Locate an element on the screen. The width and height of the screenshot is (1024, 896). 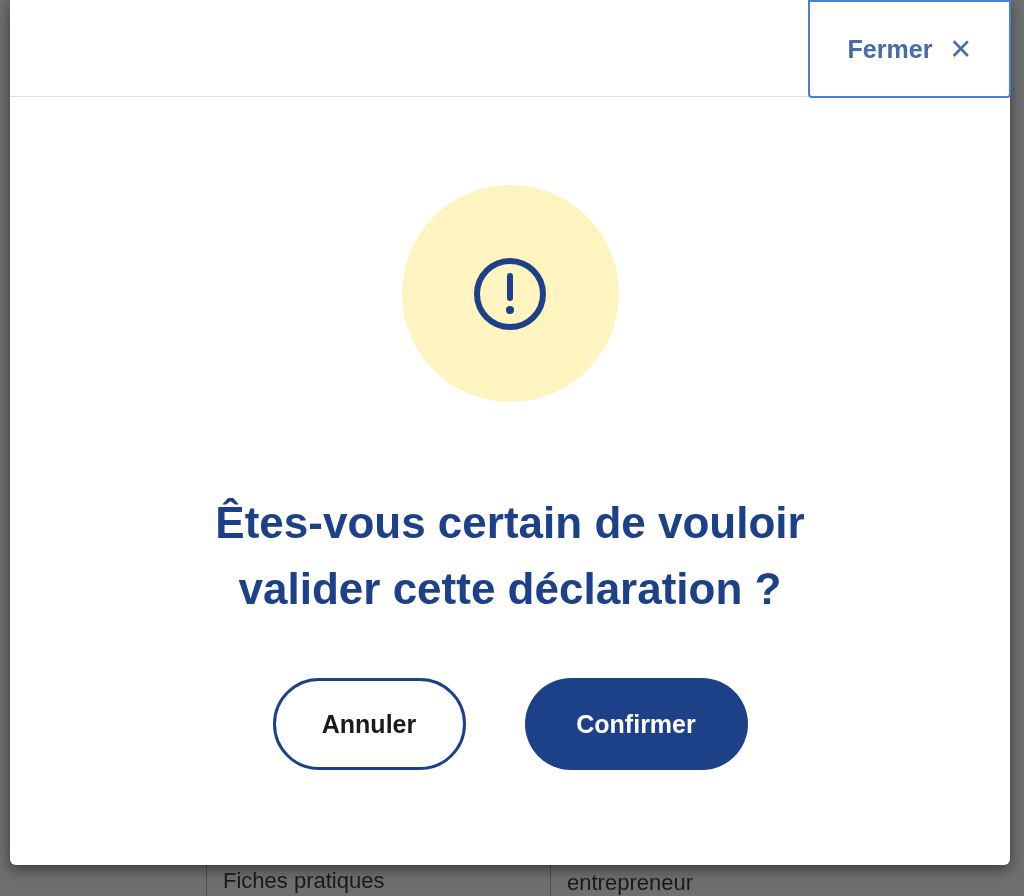
dialog-title: Êtes-vous certain de vouloir valider cette déclaration ? is located at coordinates (510, 556).